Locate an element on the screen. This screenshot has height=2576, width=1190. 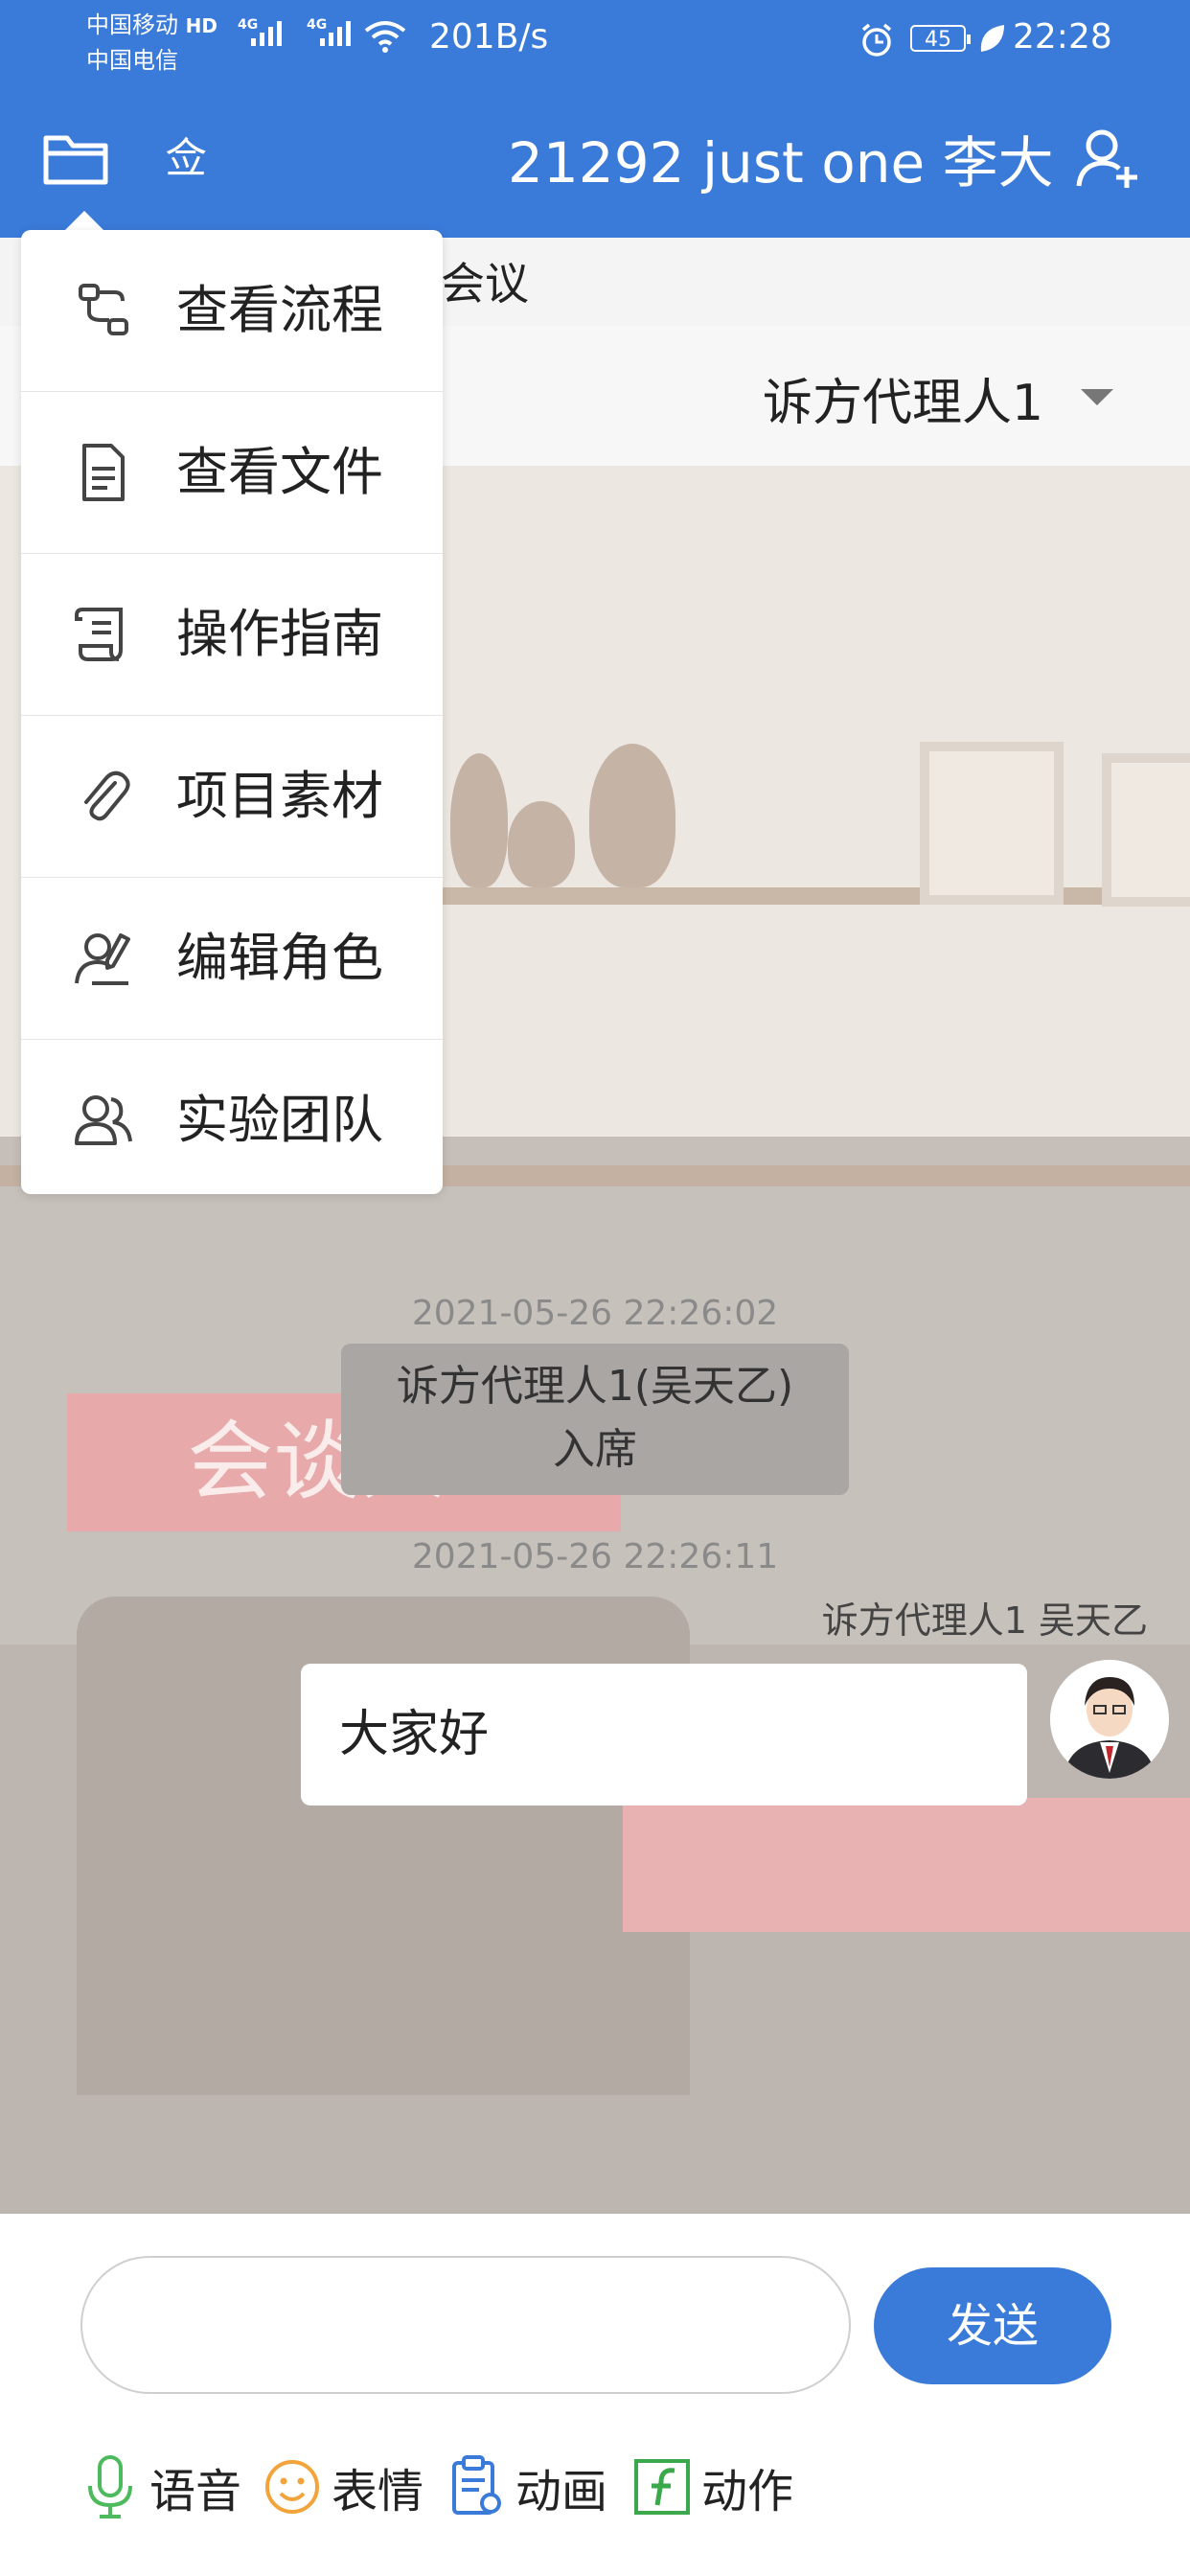
menu-item-label: 操作指南 is located at coordinates (279, 634).